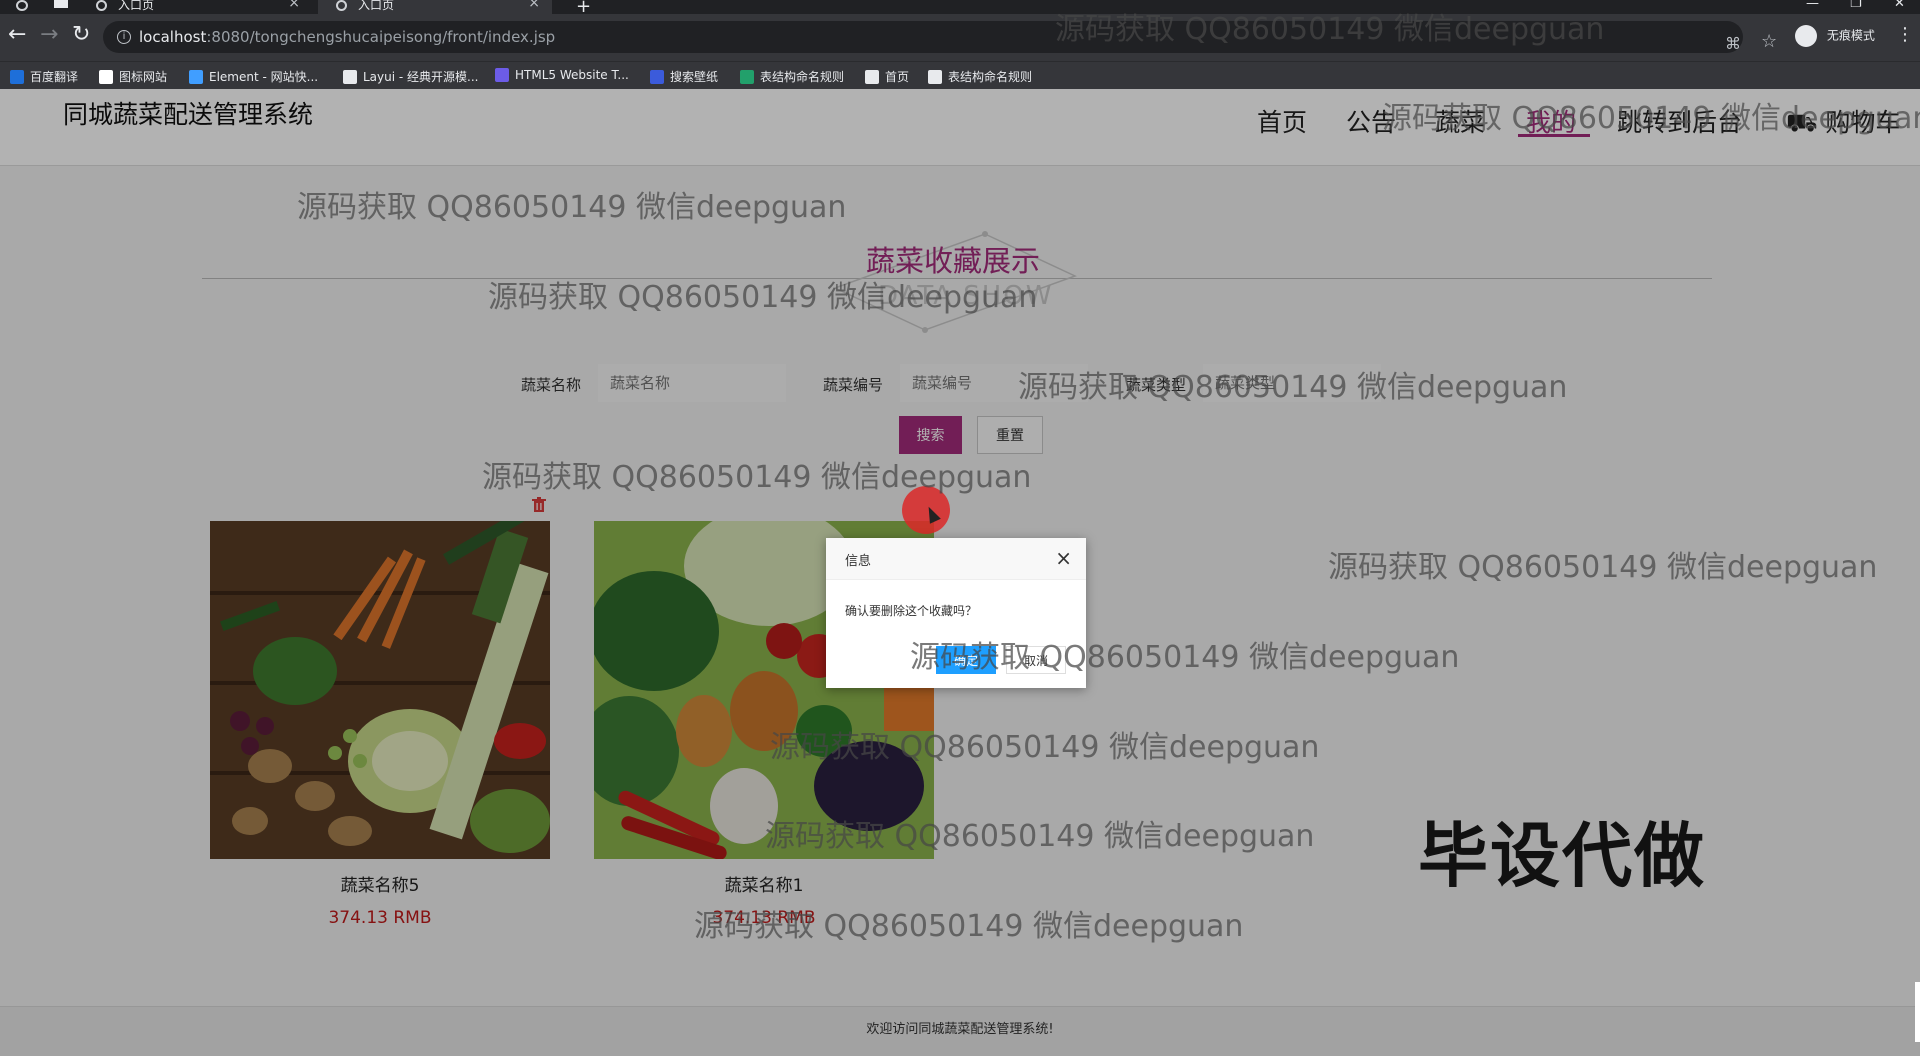 This screenshot has height=1056, width=1920. What do you see at coordinates (124, 37) in the screenshot?
I see `site-info-icon: i` at bounding box center [124, 37].